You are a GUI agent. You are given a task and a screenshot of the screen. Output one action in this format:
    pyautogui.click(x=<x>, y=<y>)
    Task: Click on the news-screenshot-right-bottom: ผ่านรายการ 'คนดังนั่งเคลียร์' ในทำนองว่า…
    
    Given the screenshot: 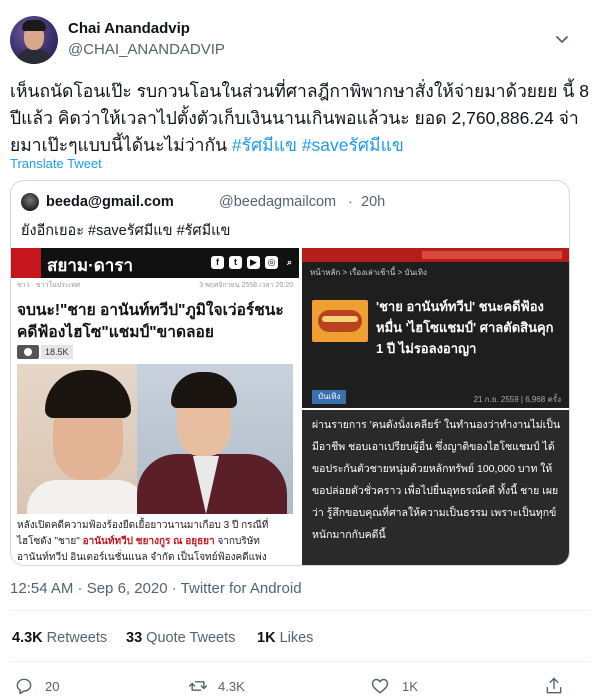 What is the action you would take?
    pyautogui.click(x=435, y=487)
    